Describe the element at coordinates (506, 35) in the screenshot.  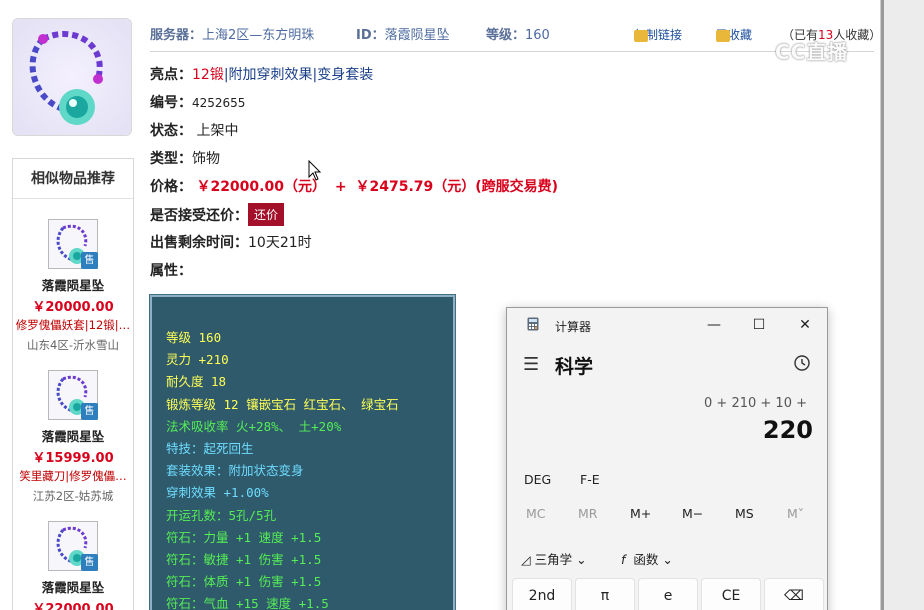
I see `level-label: 等级：` at that location.